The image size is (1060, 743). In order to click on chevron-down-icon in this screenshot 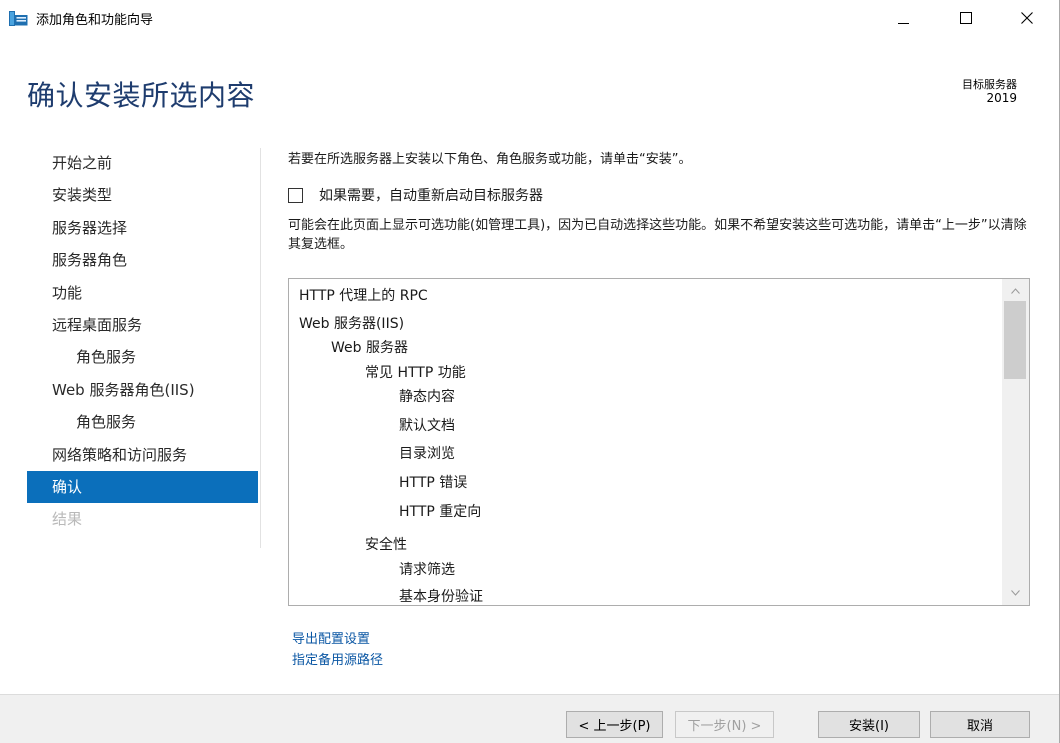, I will do `click(1015, 593)`.